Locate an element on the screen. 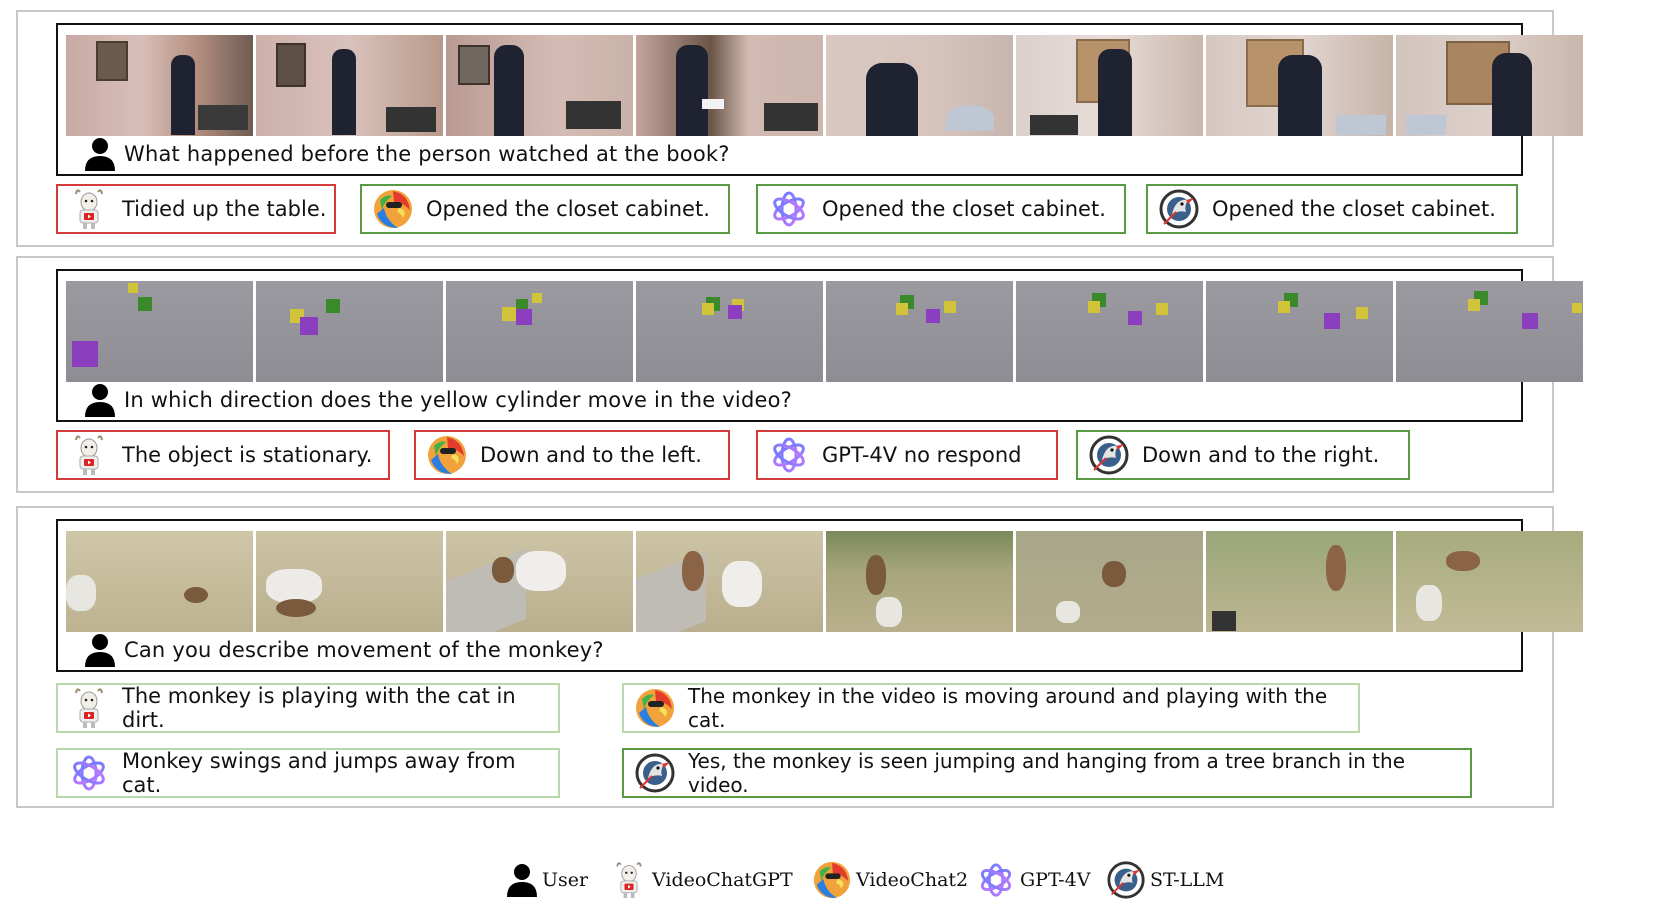  answer-videochatgpt-1: Tidied up the table. is located at coordinates (196, 209).